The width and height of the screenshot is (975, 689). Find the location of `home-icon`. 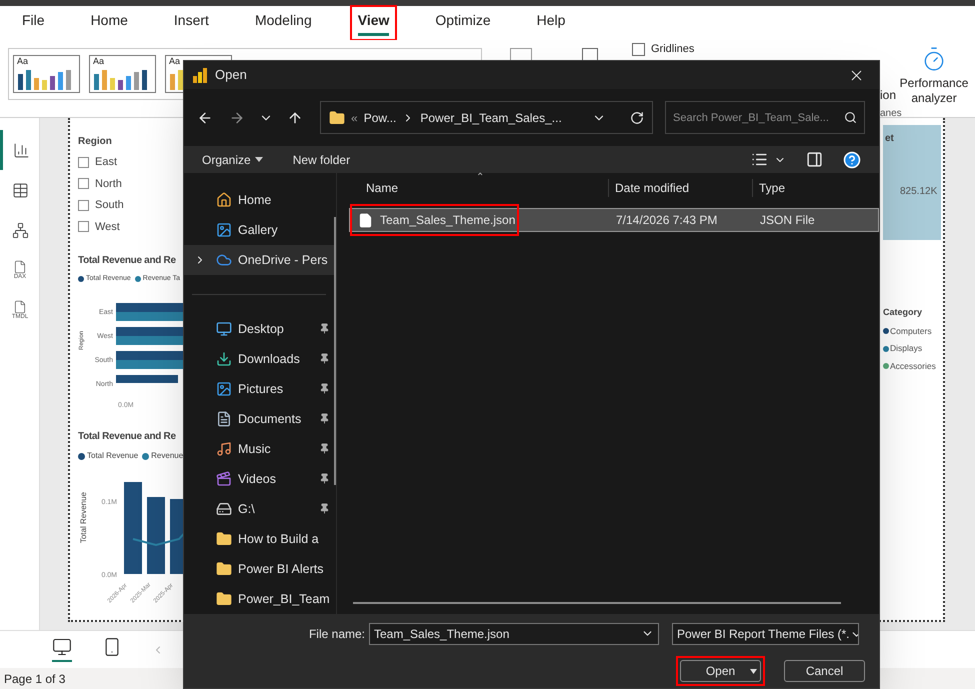

home-icon is located at coordinates (224, 200).